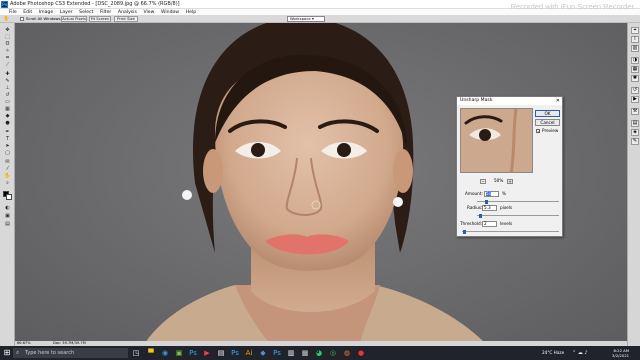  Describe the element at coordinates (291, 353) in the screenshot. I see `app3-taskbar-icon: ▥` at that location.